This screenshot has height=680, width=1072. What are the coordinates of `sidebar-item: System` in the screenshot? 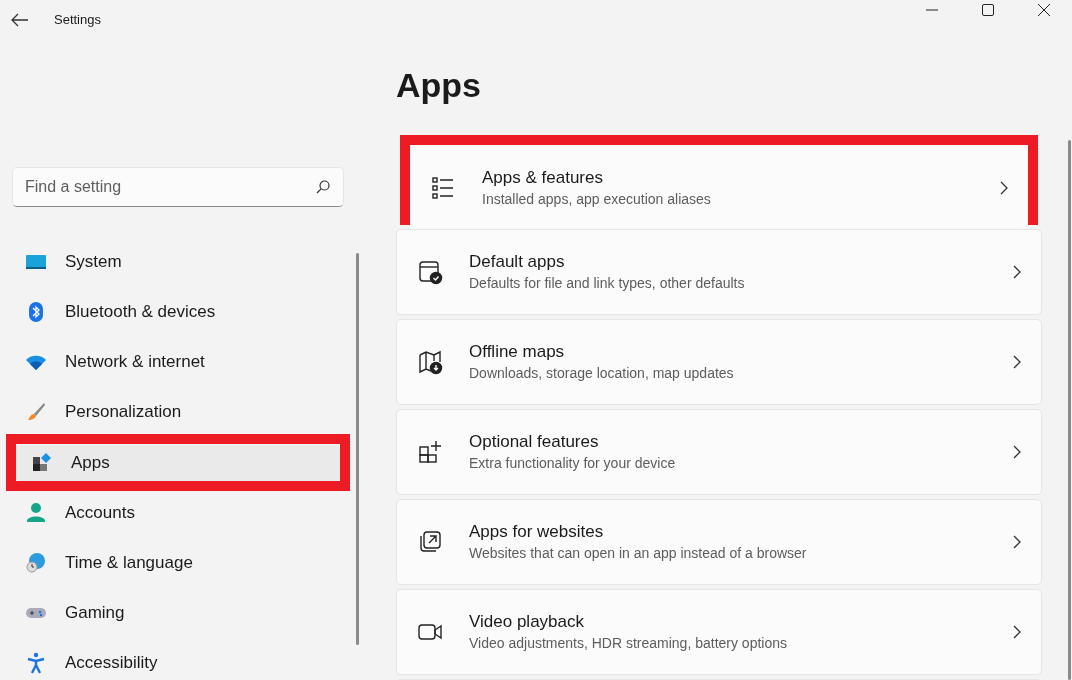 It's located at (178, 262).